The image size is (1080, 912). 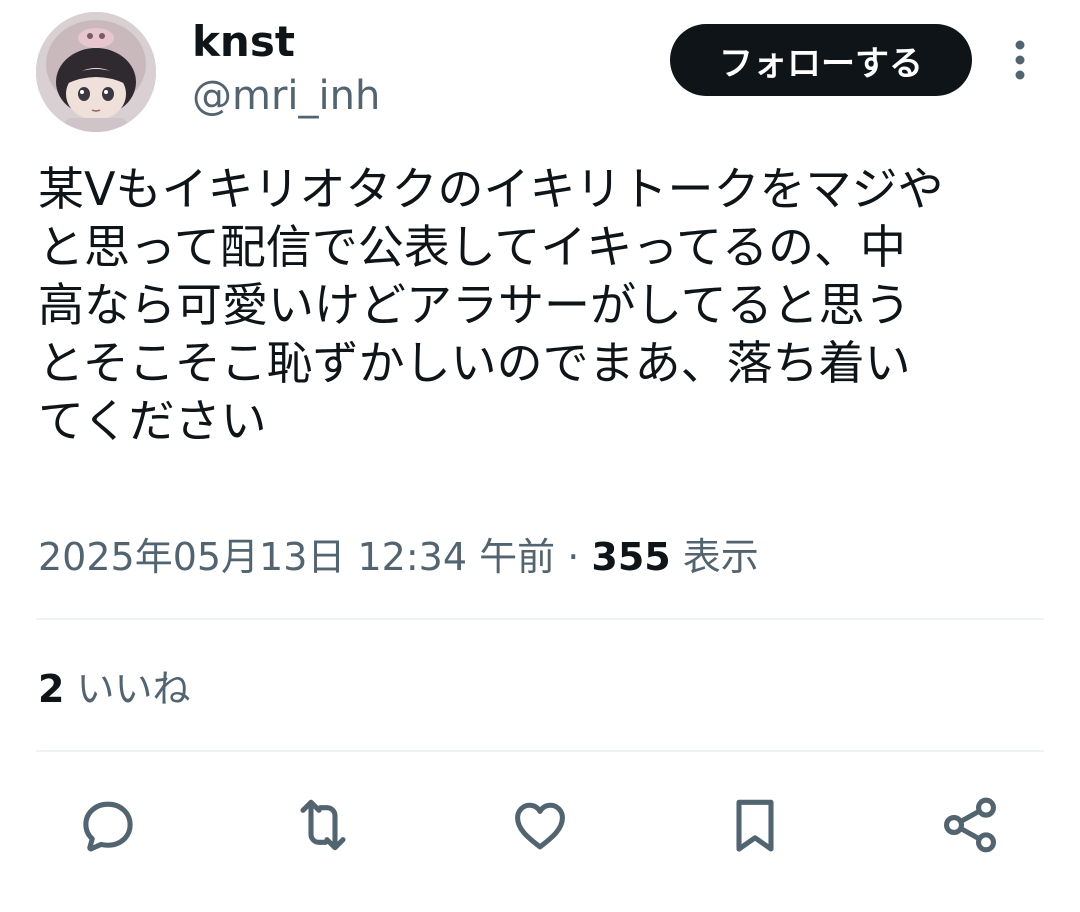 What do you see at coordinates (720, 557) in the screenshot?
I see `views-label: 表示` at bounding box center [720, 557].